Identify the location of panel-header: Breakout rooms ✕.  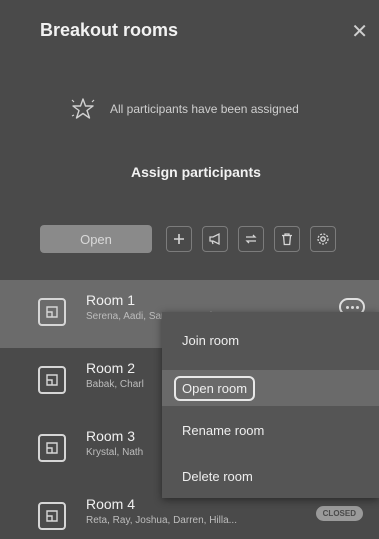
(205, 34).